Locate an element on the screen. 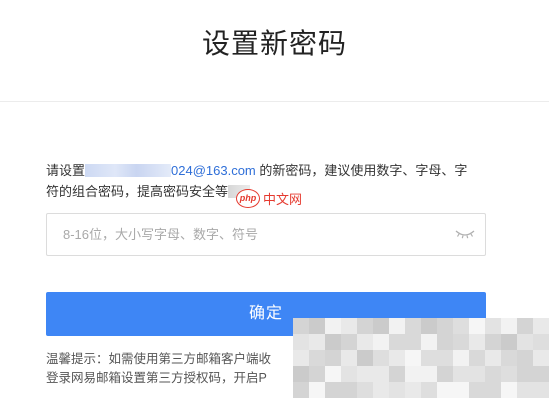 This screenshot has height=398, width=549. php-logo: php is located at coordinates (248, 198).